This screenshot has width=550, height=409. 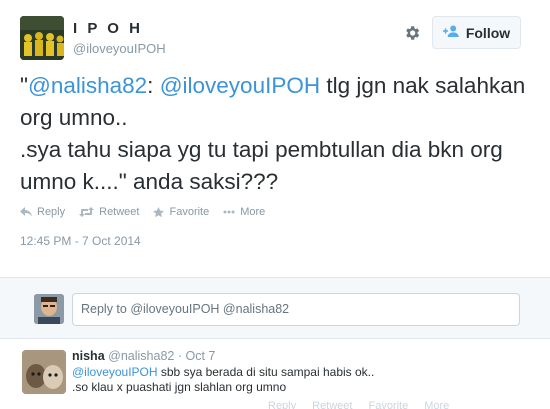 What do you see at coordinates (210, 309) in the screenshot?
I see `reply-mentions: @iloveyouIPOH @nalisha82` at bounding box center [210, 309].